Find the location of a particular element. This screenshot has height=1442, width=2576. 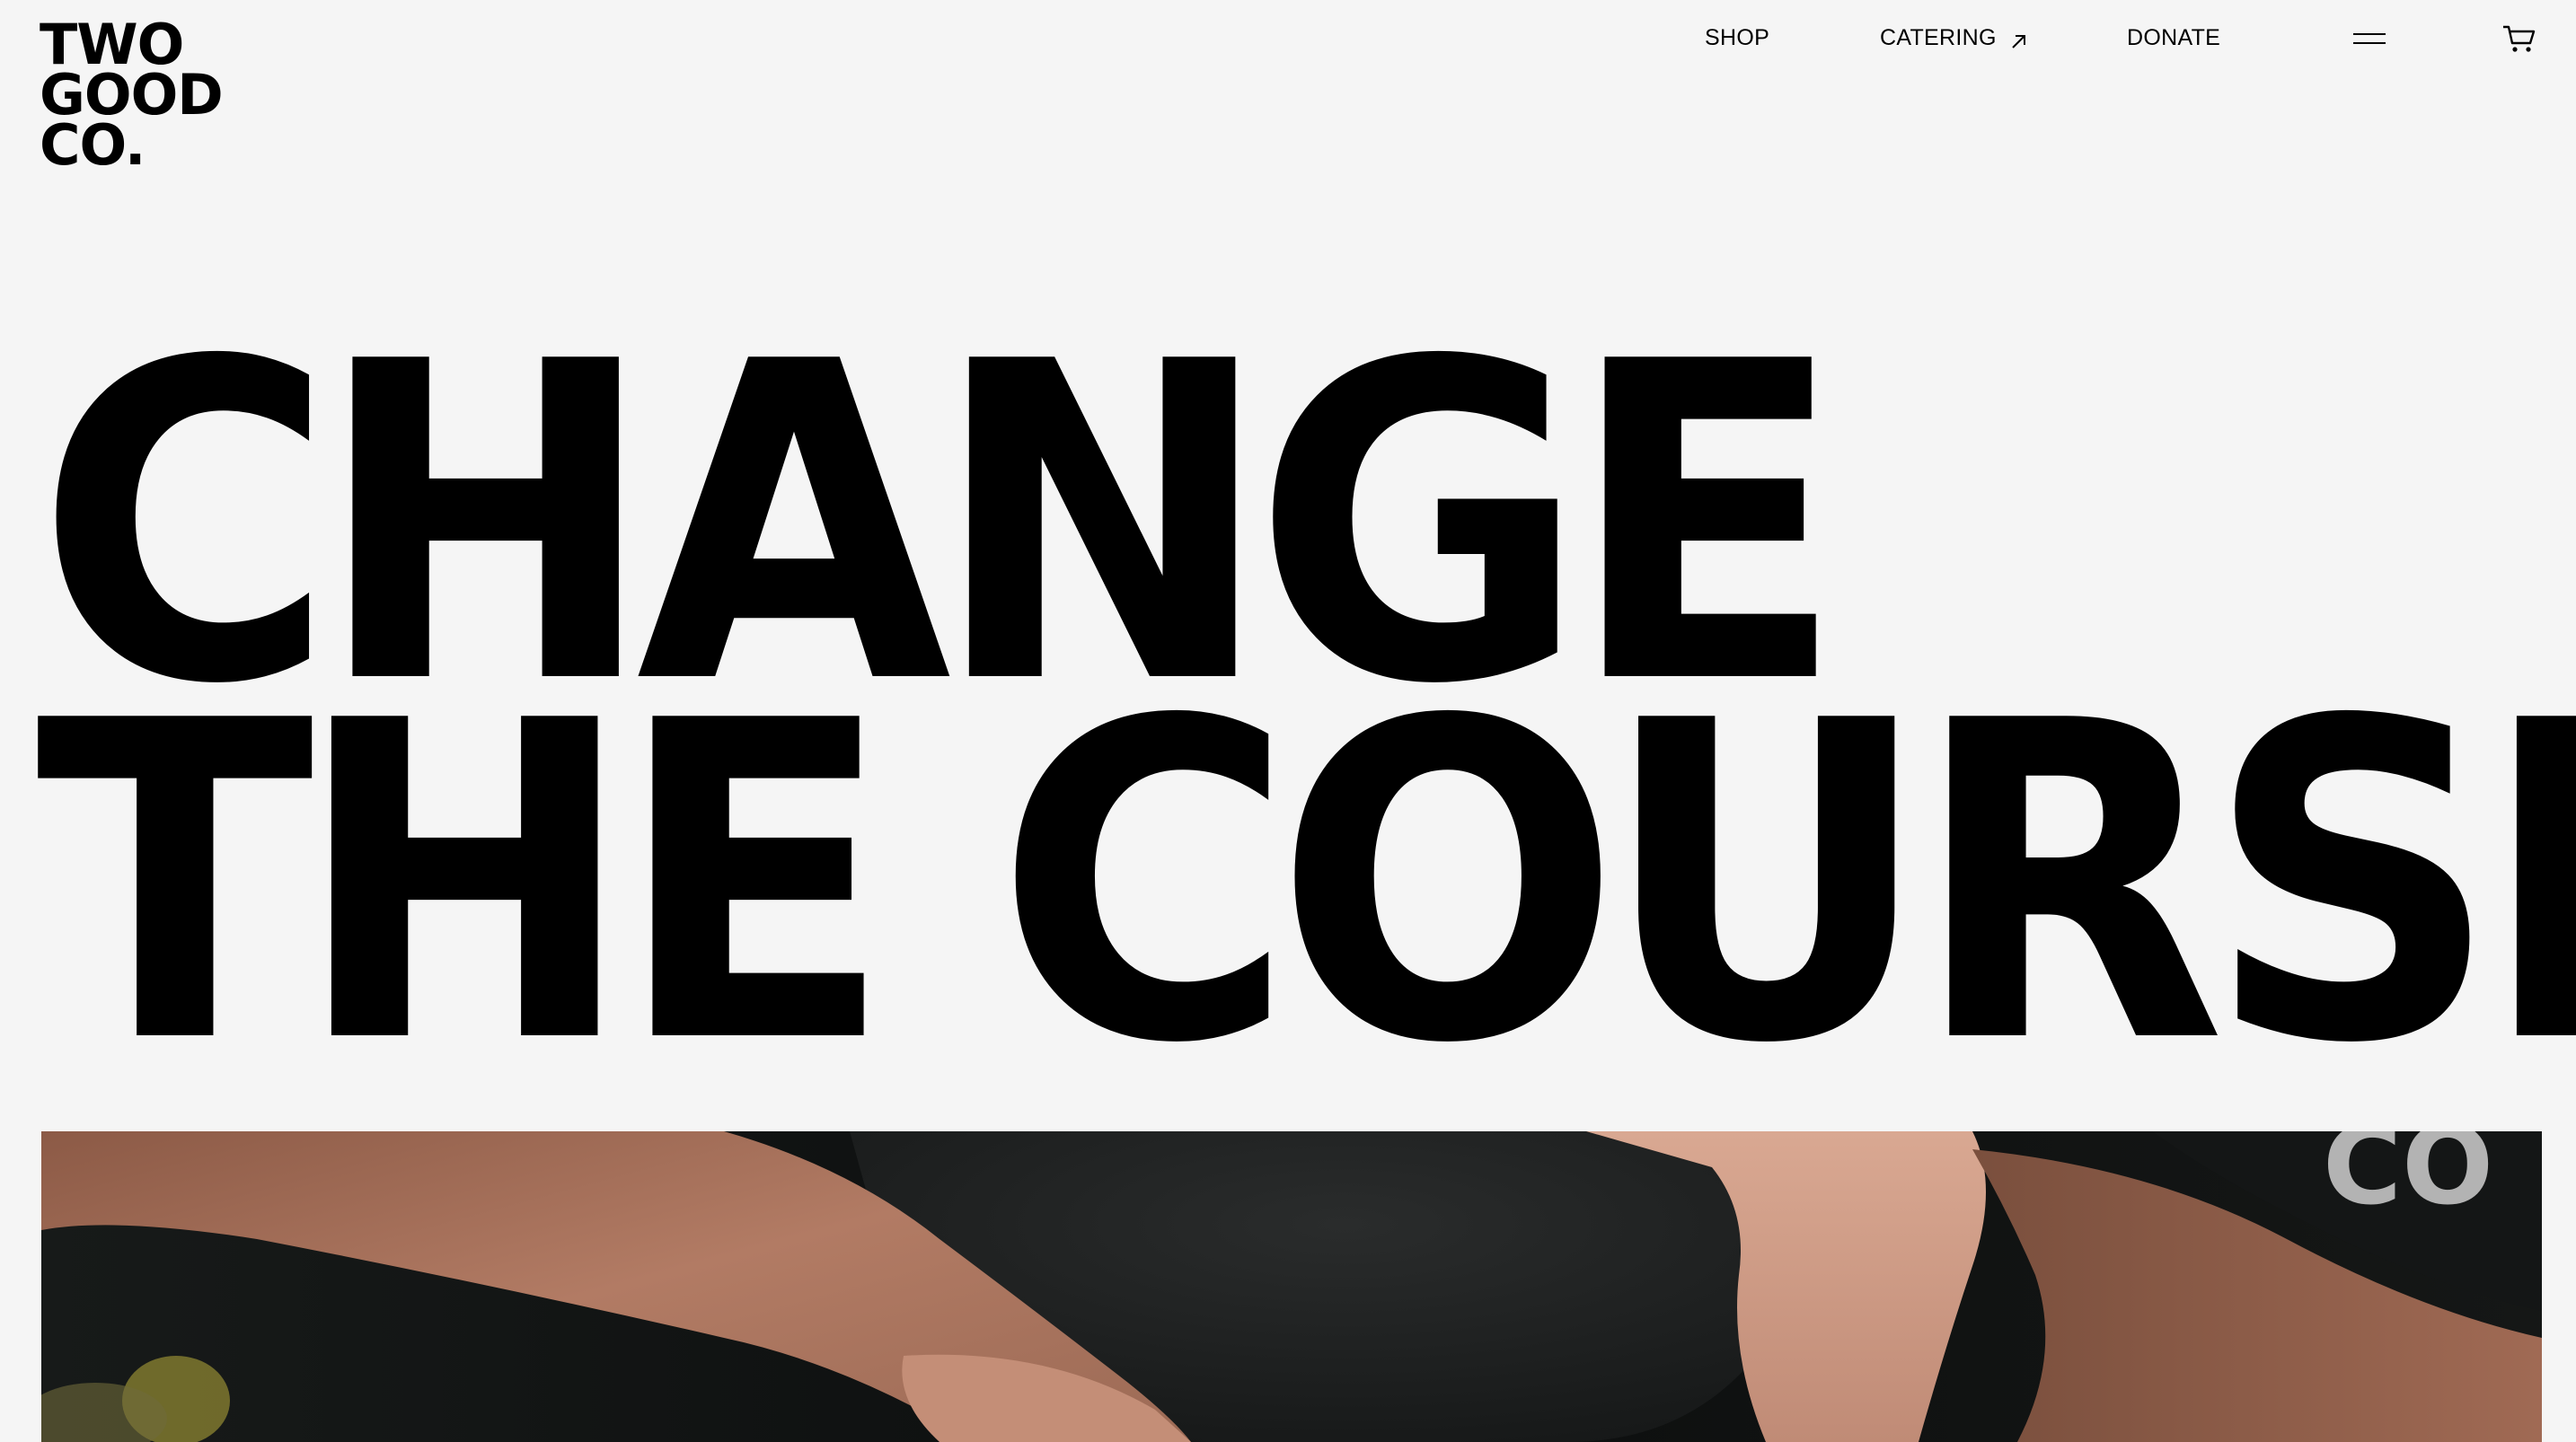

nav-catering-label: CATERING is located at coordinates (1938, 37).